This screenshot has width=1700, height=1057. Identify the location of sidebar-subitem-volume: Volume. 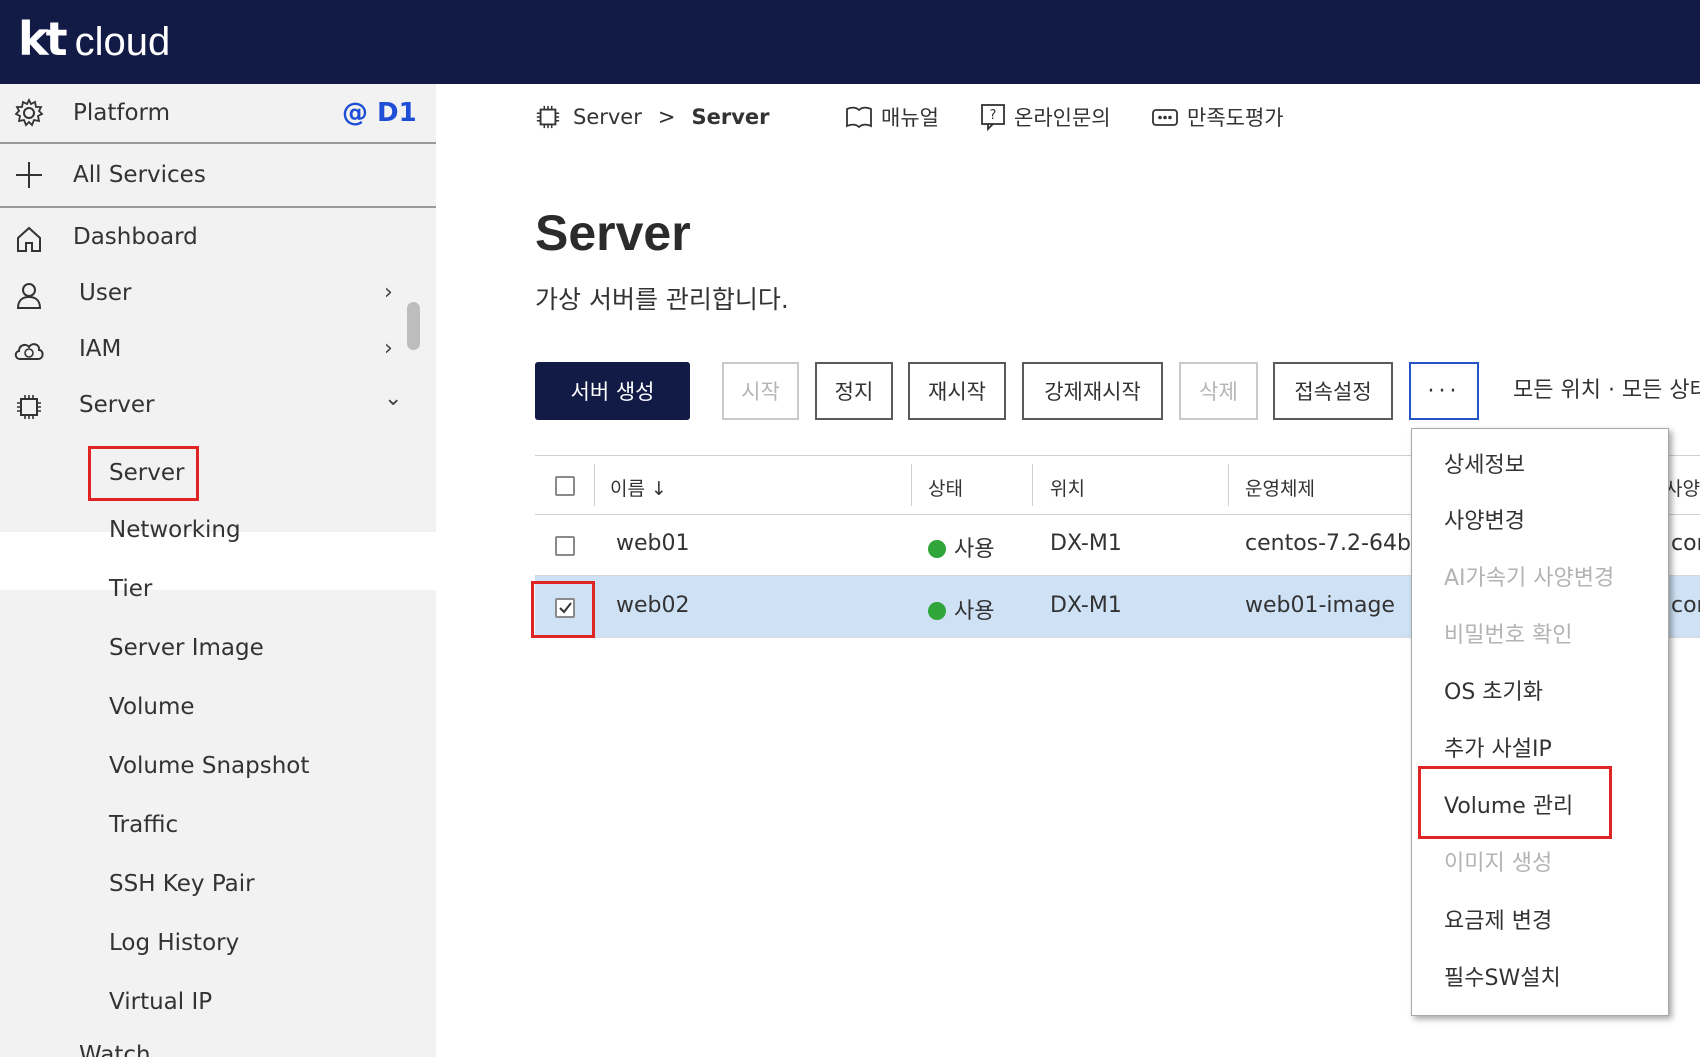
(152, 707).